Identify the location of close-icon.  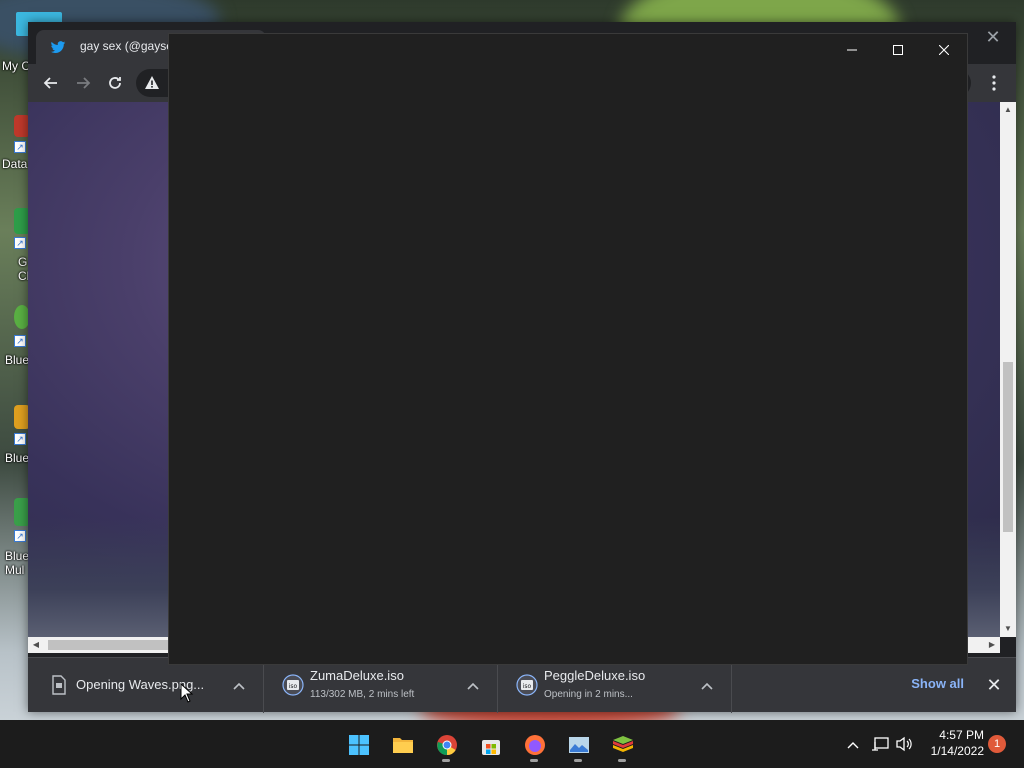
(944, 50).